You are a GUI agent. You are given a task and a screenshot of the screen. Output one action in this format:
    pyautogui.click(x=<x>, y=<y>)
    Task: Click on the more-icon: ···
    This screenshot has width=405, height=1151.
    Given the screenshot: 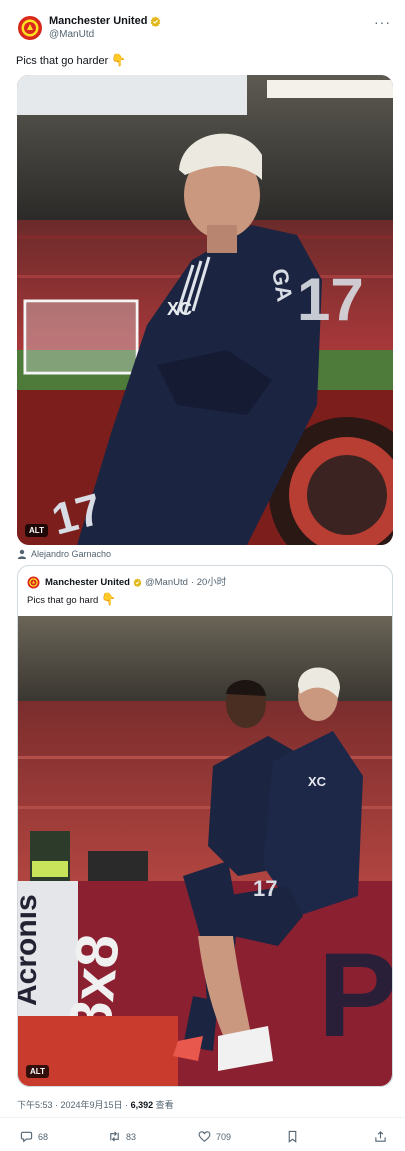 What is the action you would take?
    pyautogui.click(x=382, y=22)
    